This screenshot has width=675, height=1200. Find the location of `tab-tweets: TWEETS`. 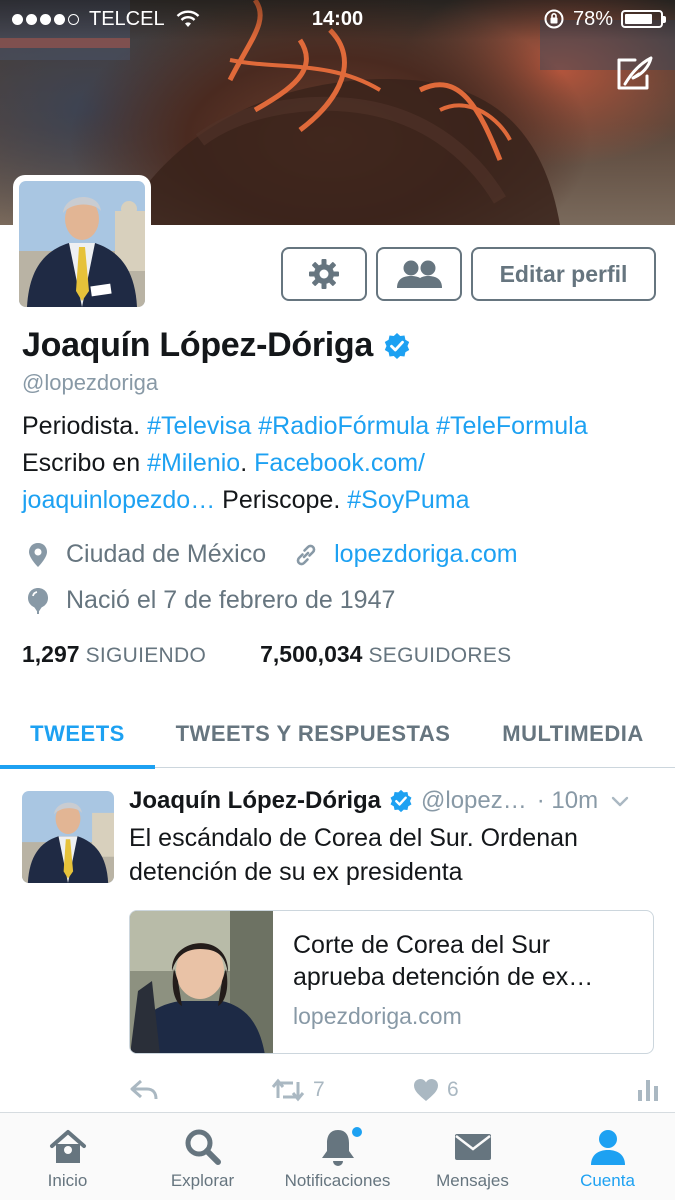

tab-tweets: TWEETS is located at coordinates (77, 734).